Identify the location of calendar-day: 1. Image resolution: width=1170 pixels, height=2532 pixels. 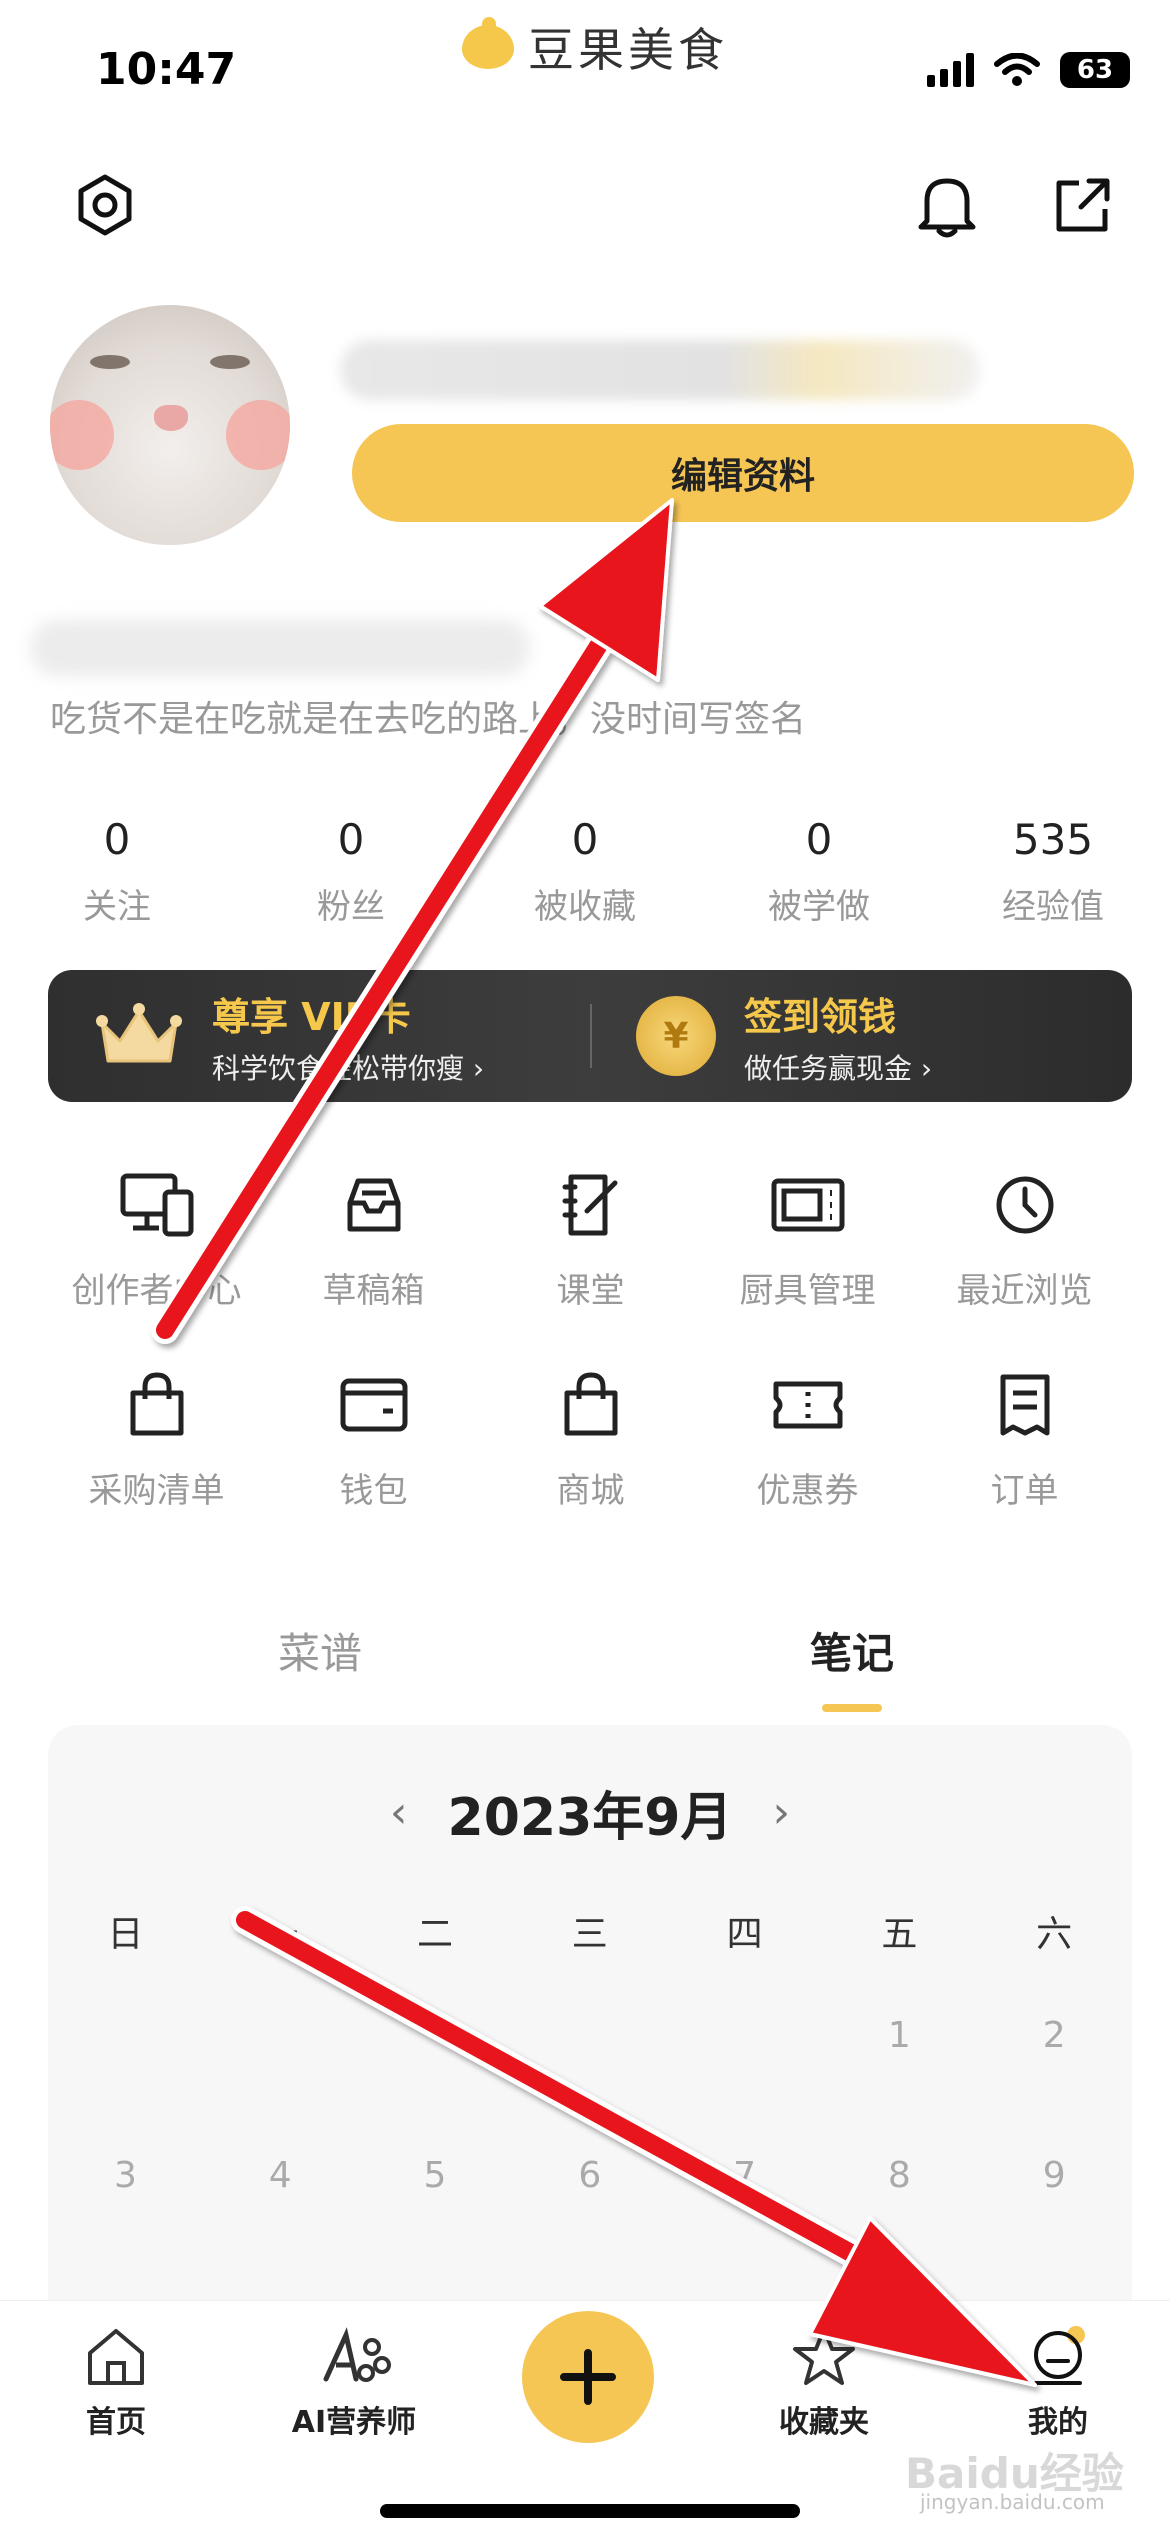
(899, 2035).